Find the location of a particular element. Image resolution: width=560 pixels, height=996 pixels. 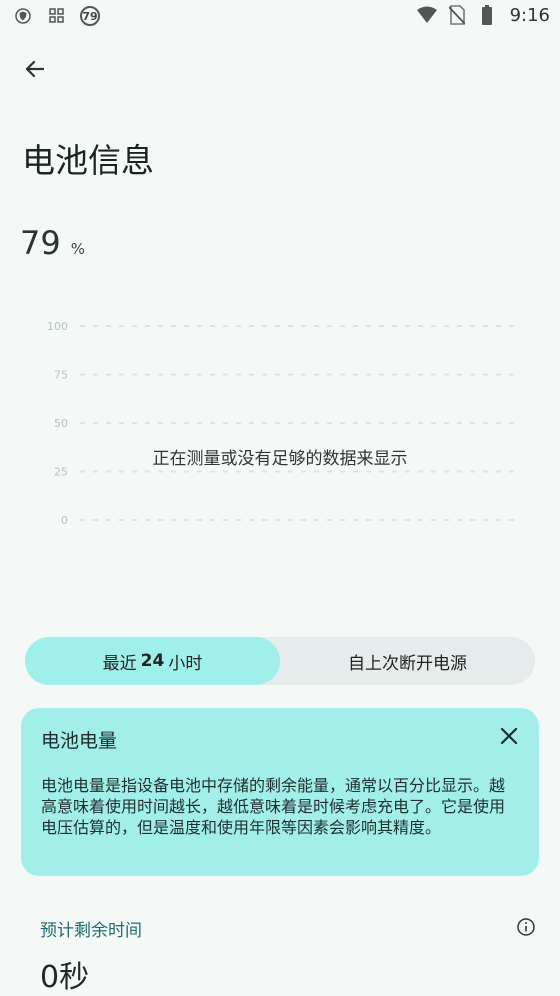

chart-ytick-label: 75 is located at coordinates (61, 375).